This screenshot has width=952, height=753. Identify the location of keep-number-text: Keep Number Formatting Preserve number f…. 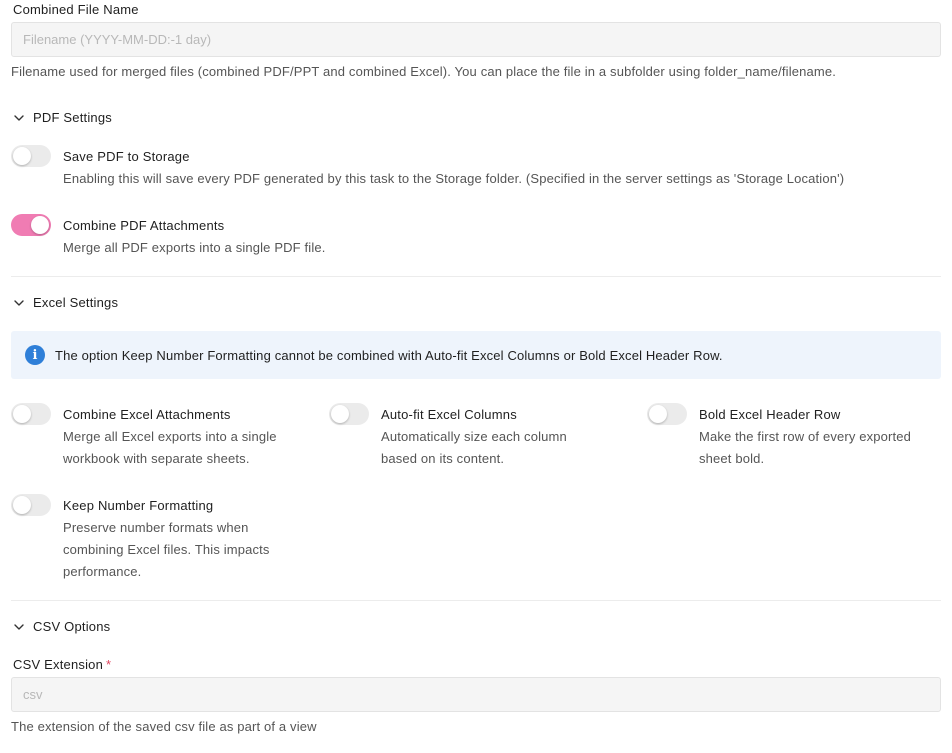
(166, 540).